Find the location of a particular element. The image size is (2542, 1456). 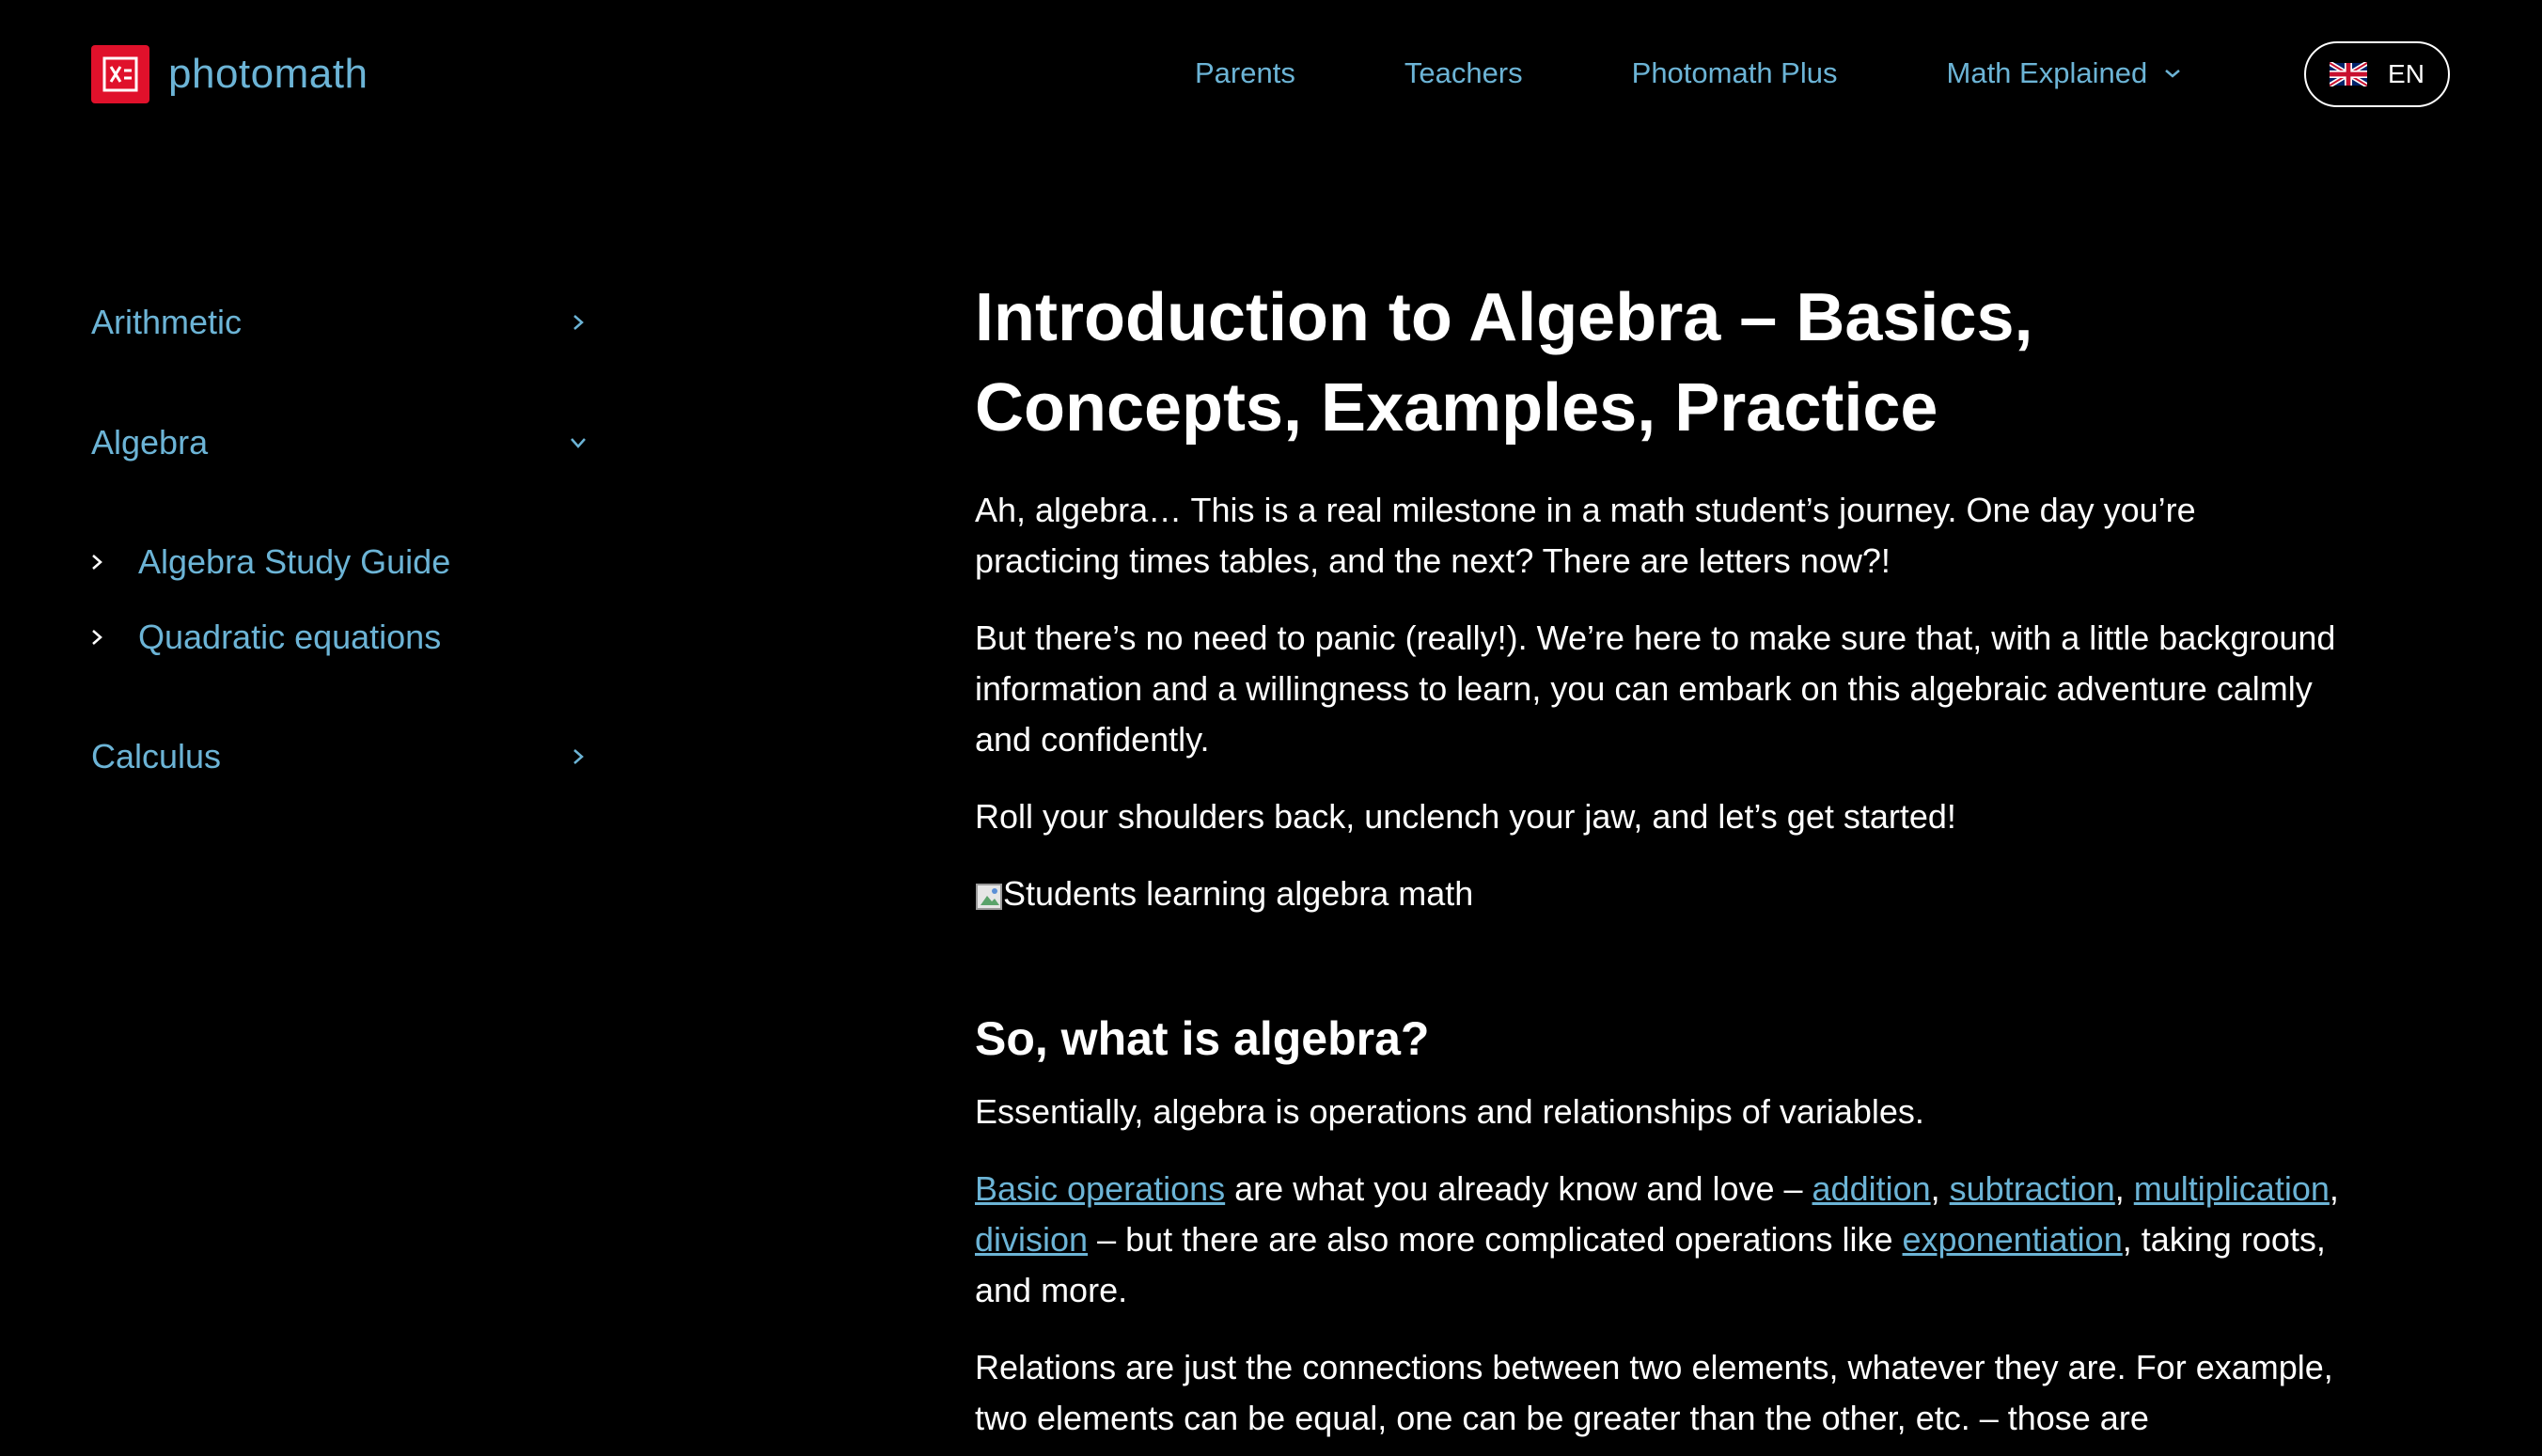

photomath-logo-icon is located at coordinates (120, 74).